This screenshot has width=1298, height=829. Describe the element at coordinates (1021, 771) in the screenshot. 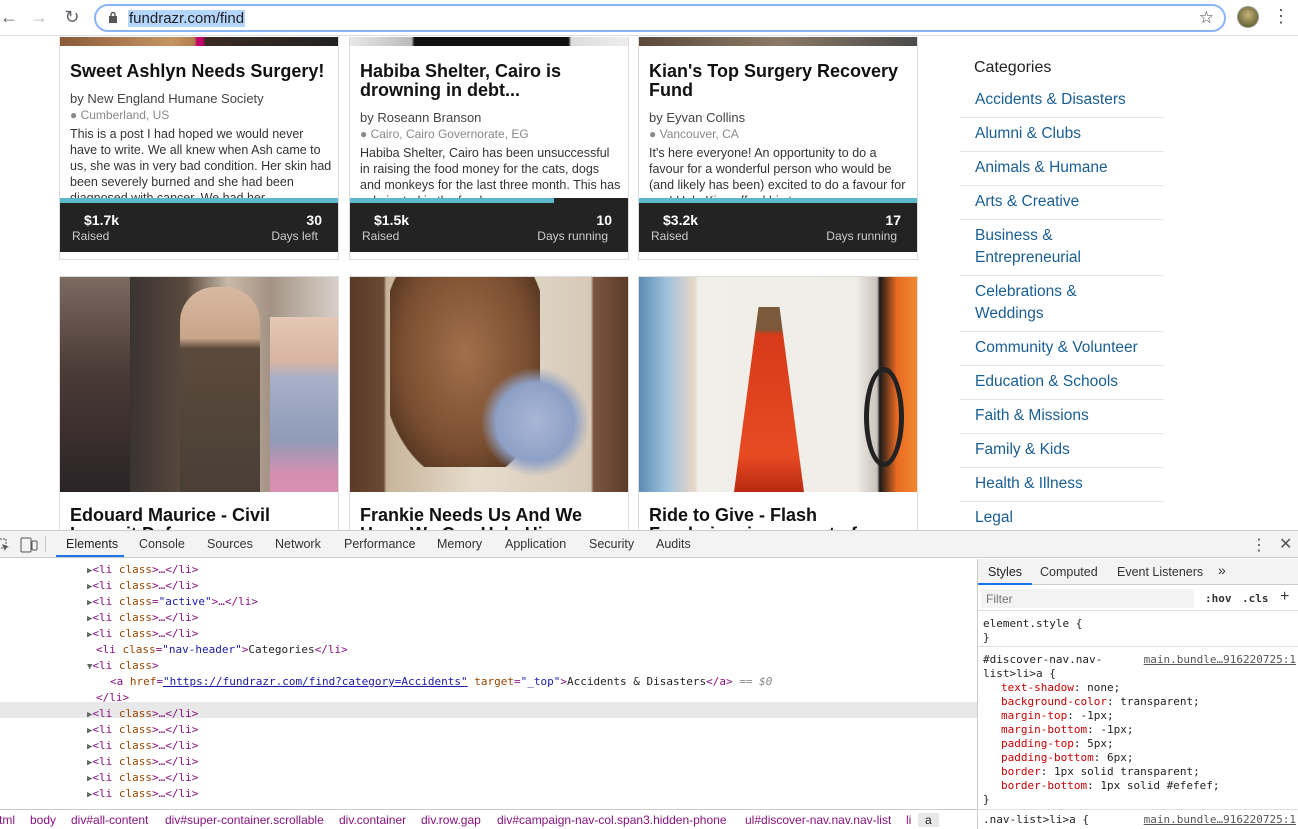

I see `css-property-name: border` at that location.